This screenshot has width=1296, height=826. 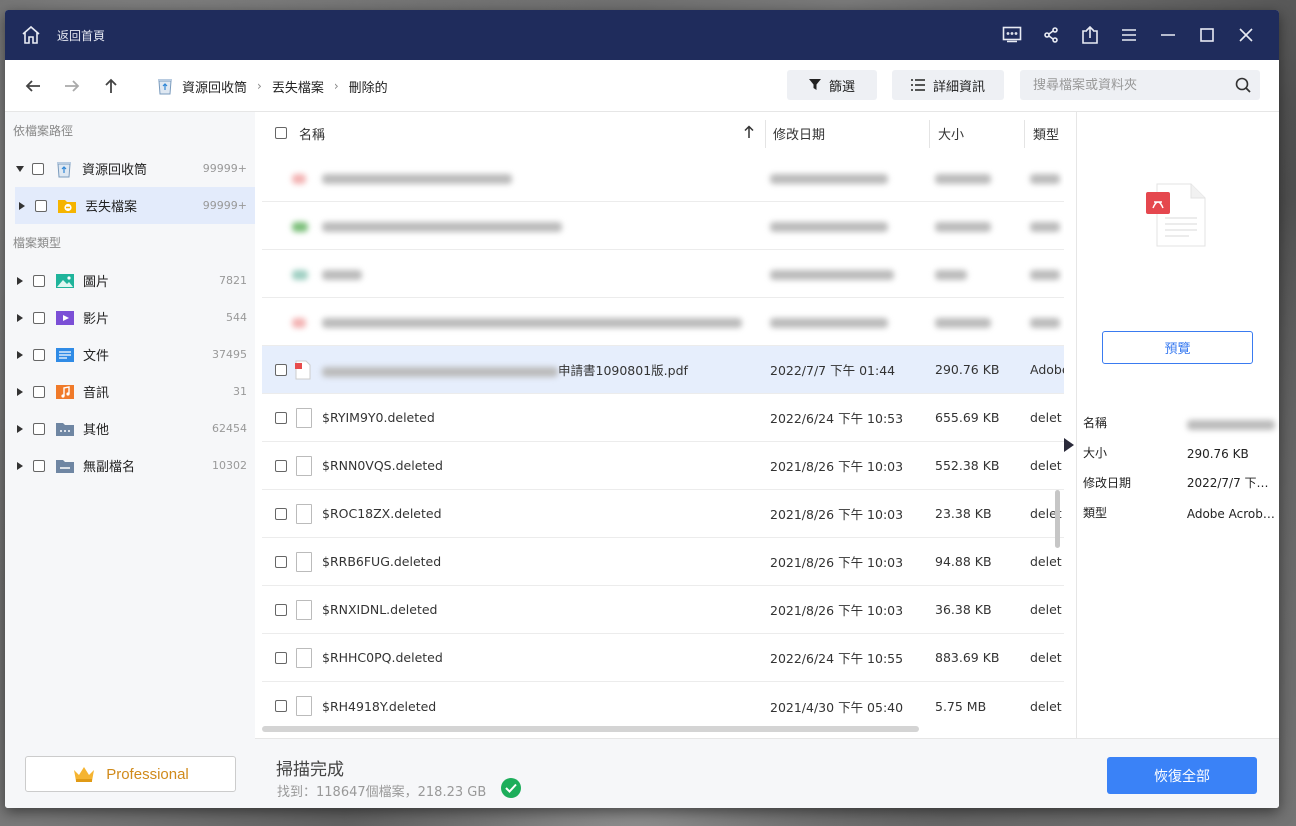 What do you see at coordinates (214, 86) in the screenshot?
I see `breadcrumb-recycle-bin: 資源回收筒` at bounding box center [214, 86].